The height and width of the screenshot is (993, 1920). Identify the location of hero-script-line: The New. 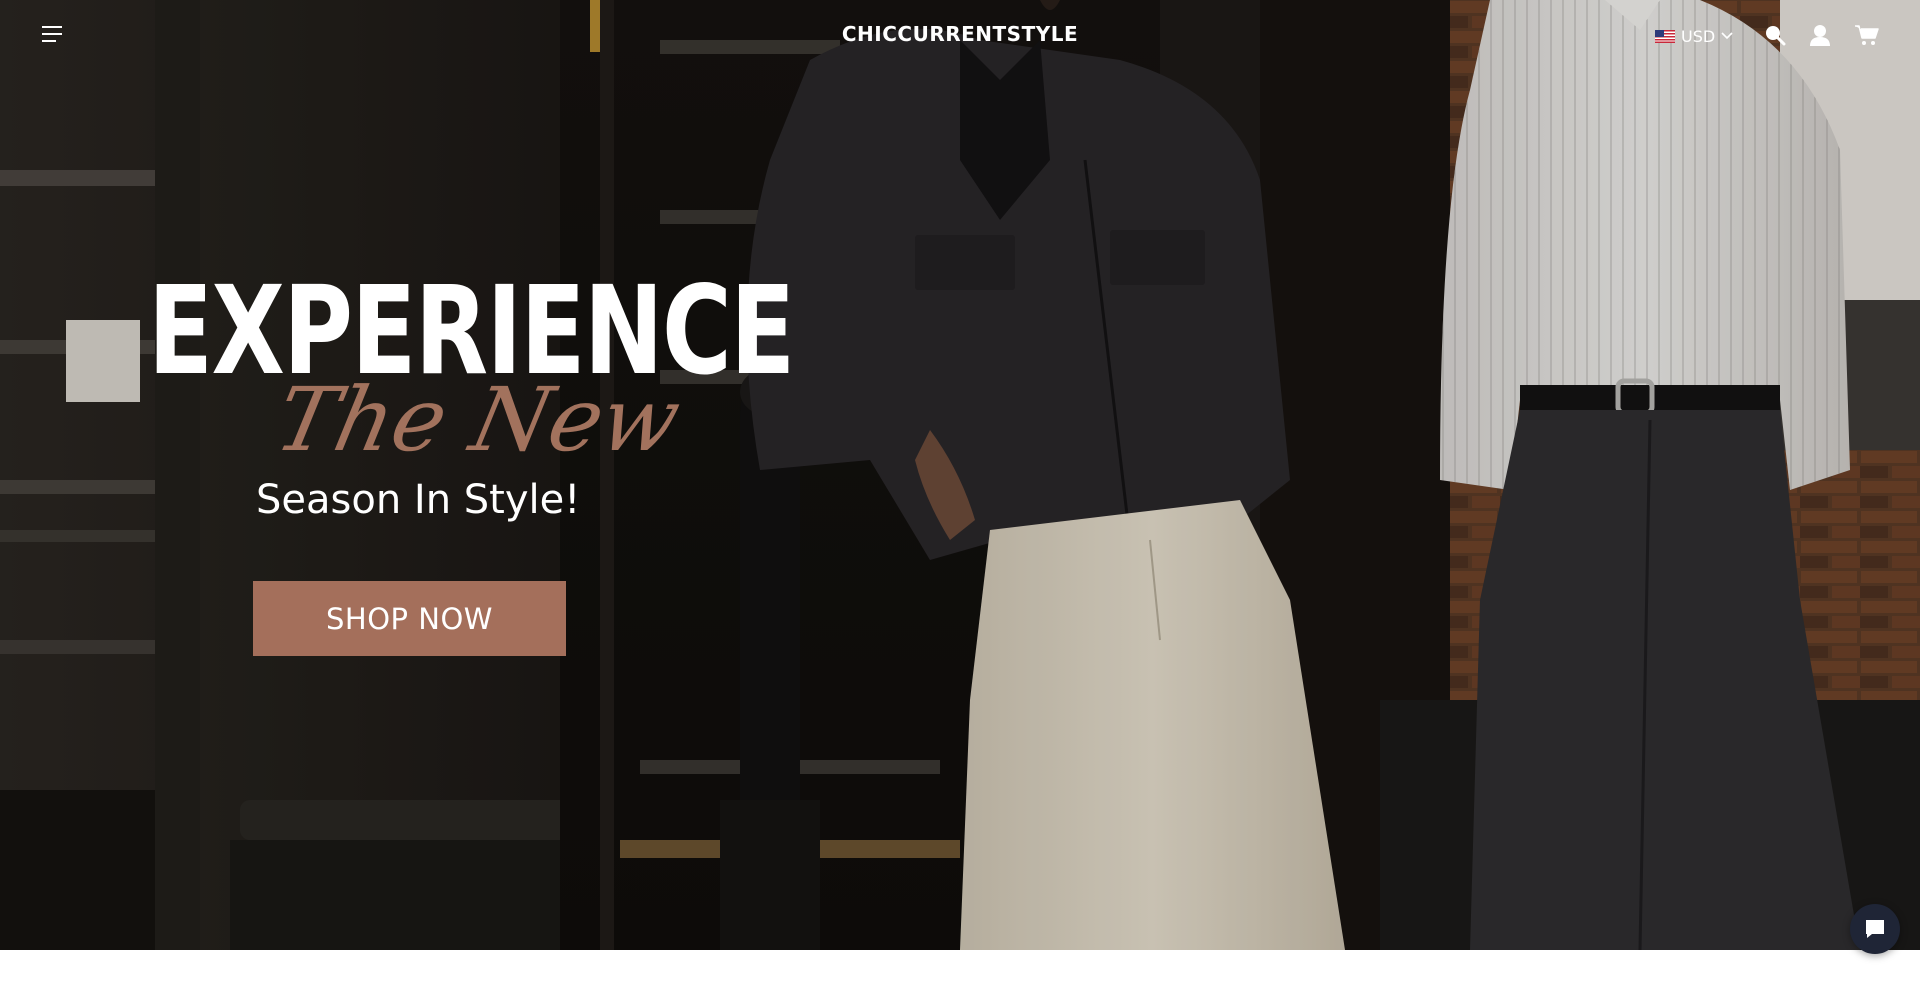
(478, 419).